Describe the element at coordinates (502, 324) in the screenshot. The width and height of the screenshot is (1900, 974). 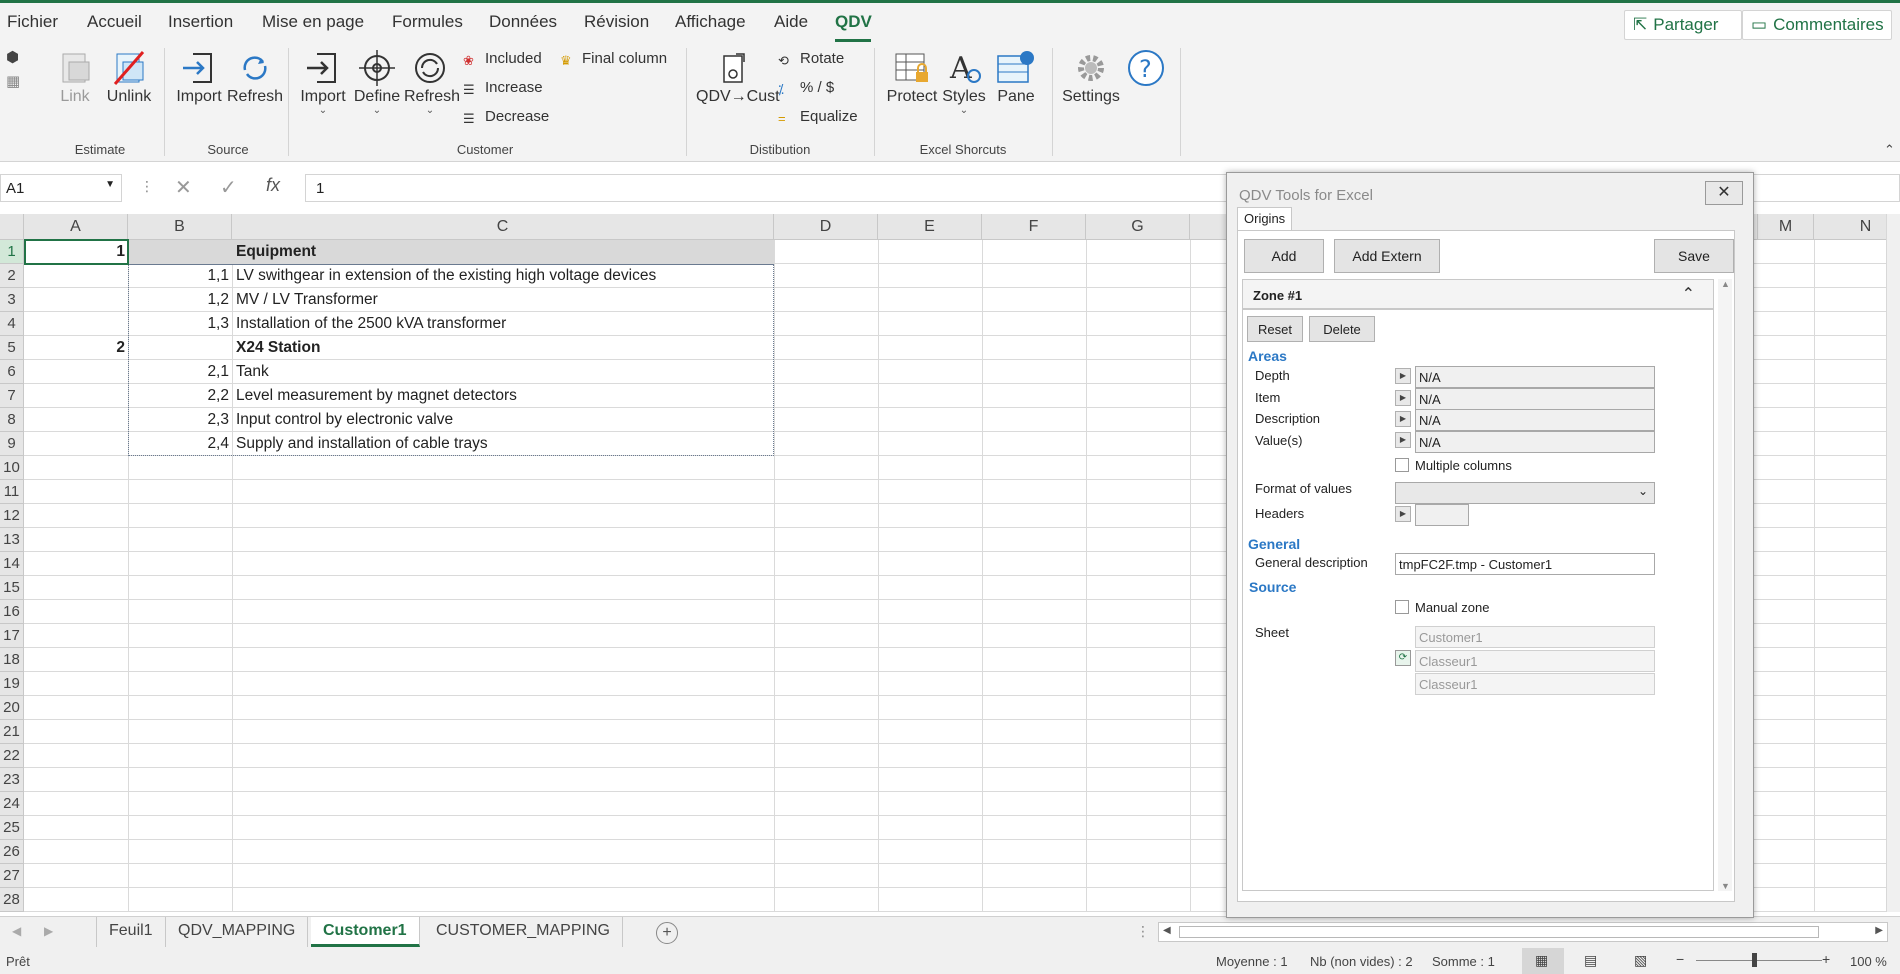
I see `cell-c: Installation of the 2500 kVA transformer` at that location.